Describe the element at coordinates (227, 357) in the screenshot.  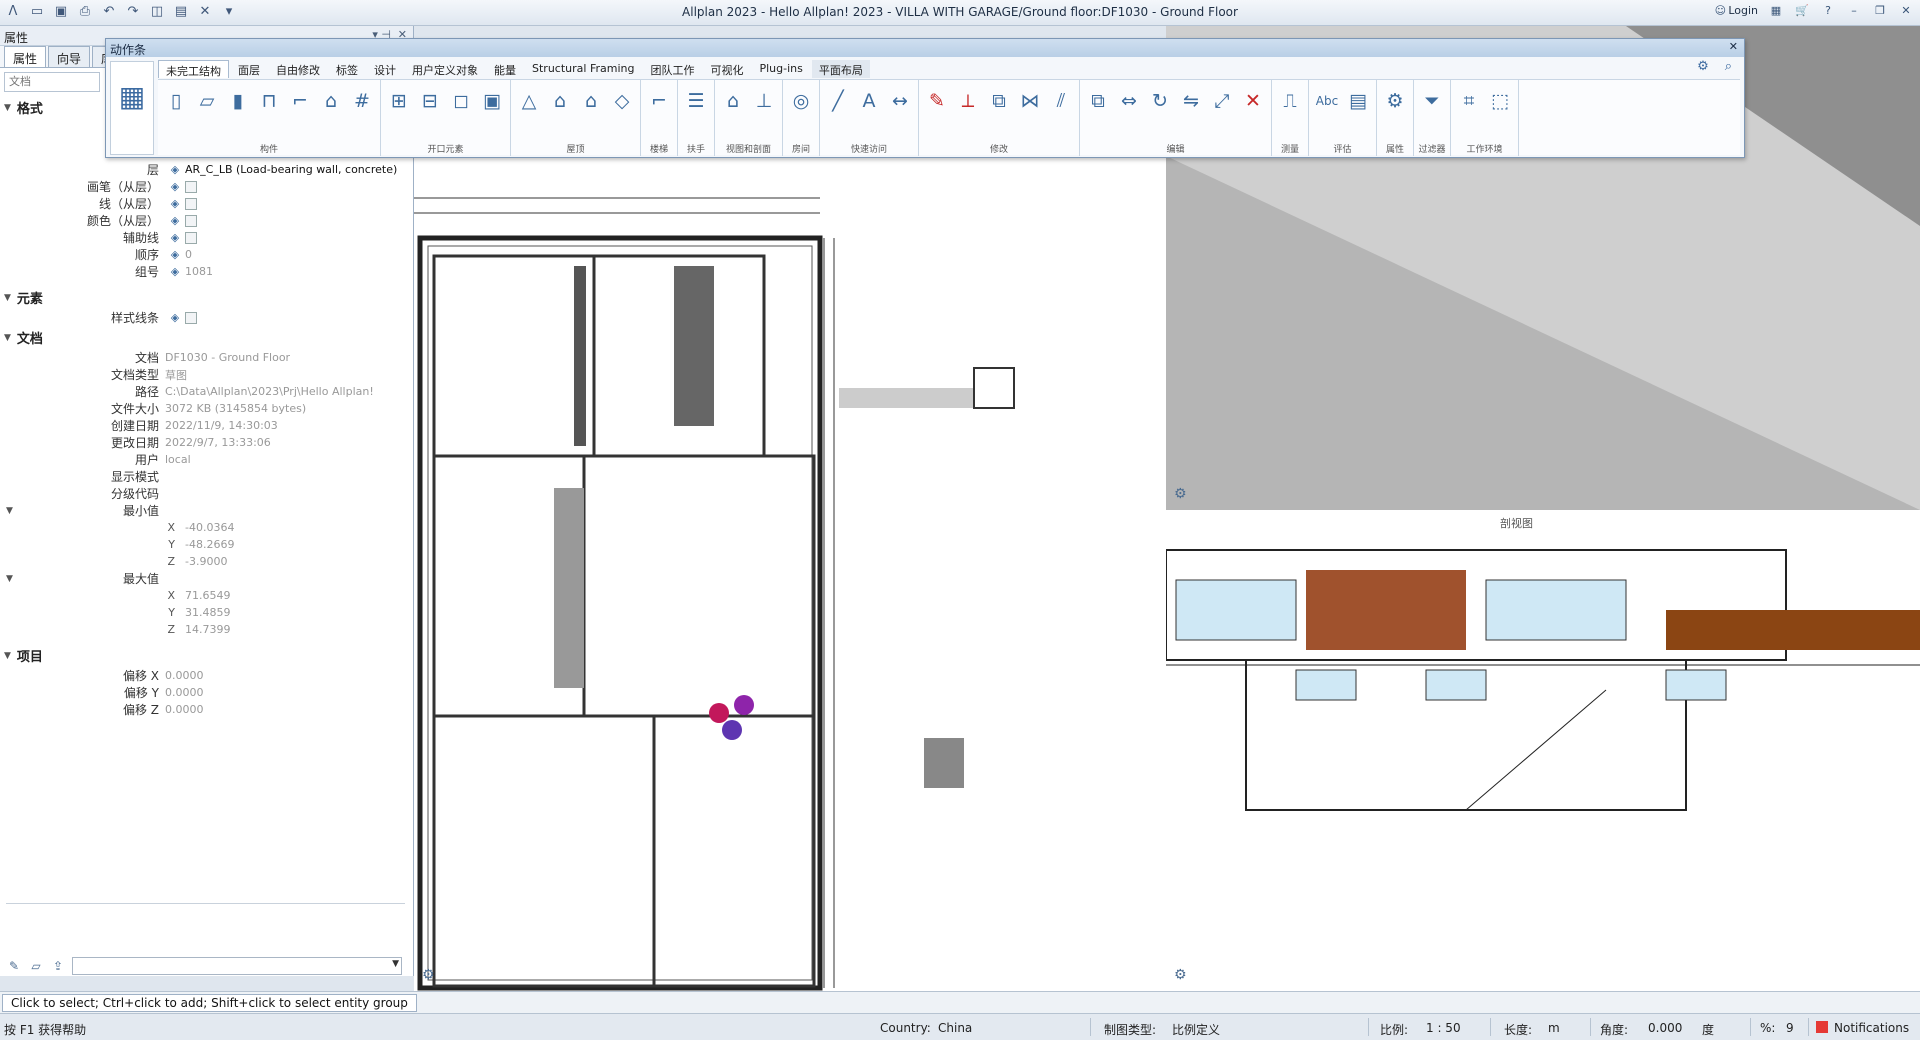
I see `property-value: DF1030 - Ground Floor` at that location.